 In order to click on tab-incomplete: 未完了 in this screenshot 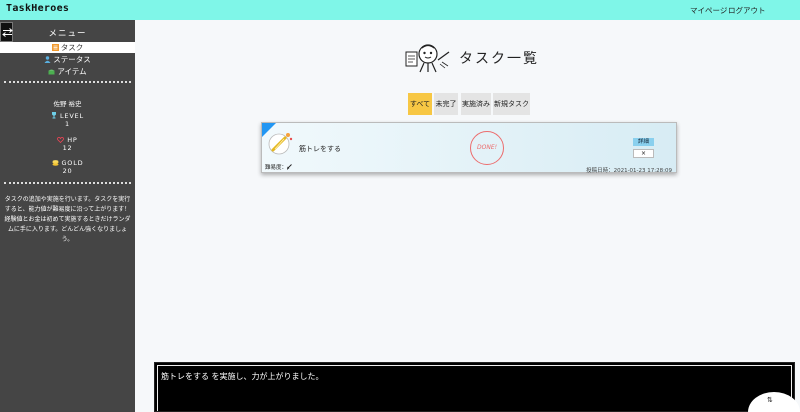, I will do `click(446, 104)`.